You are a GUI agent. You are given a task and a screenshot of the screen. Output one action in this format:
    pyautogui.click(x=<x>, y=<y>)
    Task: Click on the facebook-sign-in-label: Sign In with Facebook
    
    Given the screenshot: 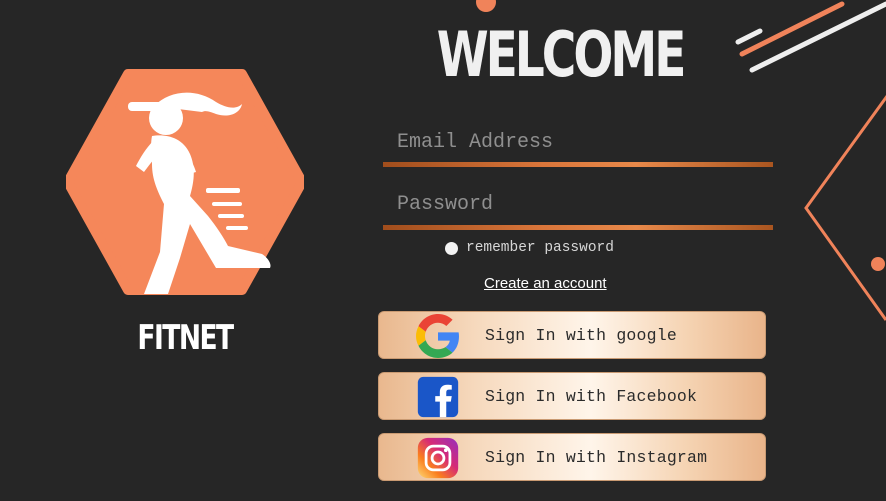 What is the action you would take?
    pyautogui.click(x=591, y=396)
    